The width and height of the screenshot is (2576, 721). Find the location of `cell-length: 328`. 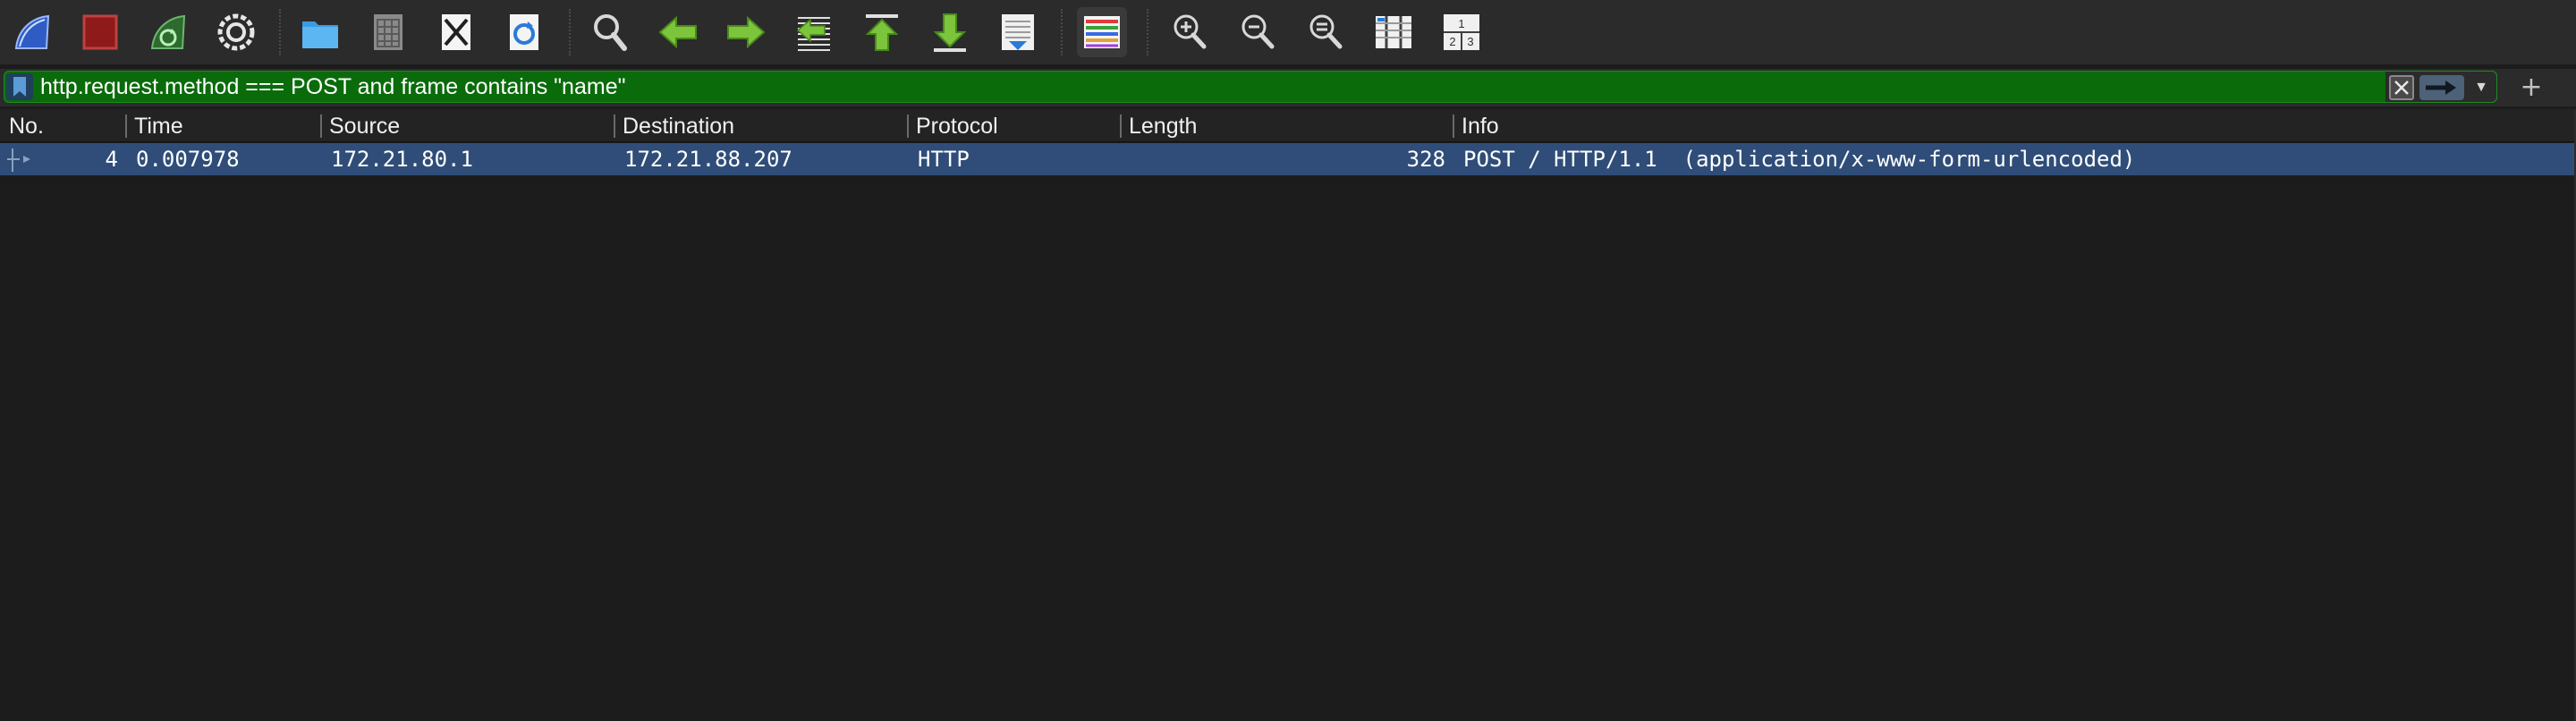

cell-length: 328 is located at coordinates (1425, 159).